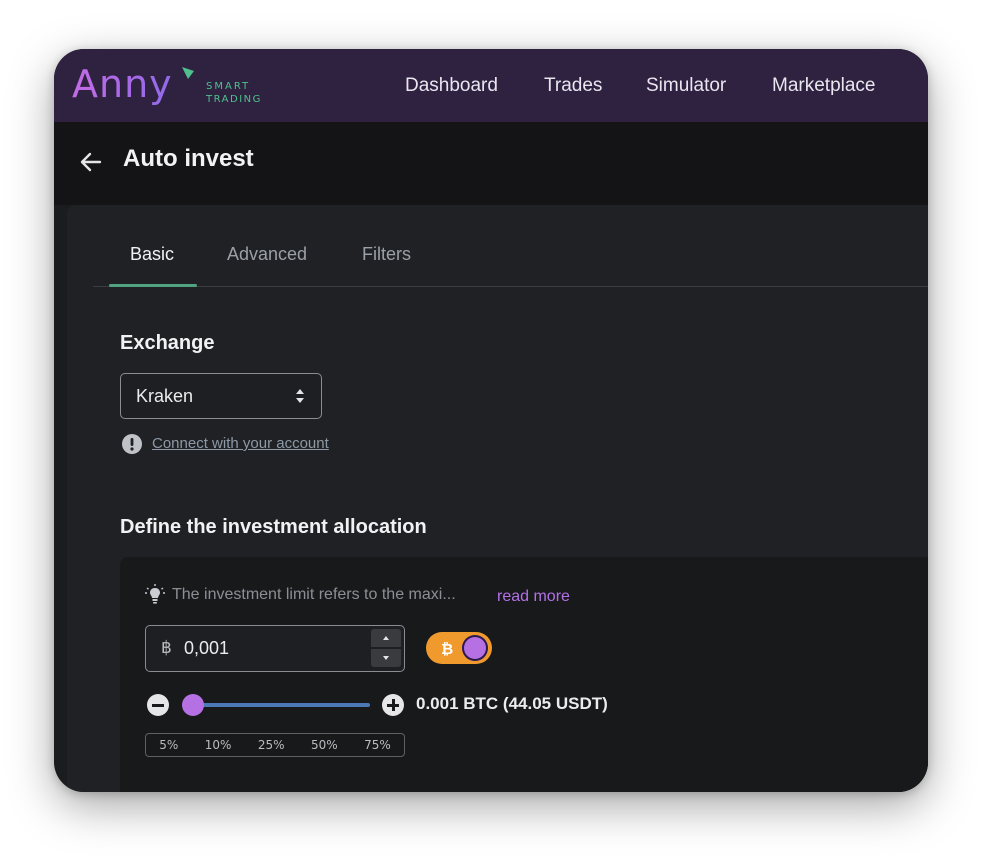  Describe the element at coordinates (167, 343) in the screenshot. I see `exchange-section-title: Exchange` at that location.